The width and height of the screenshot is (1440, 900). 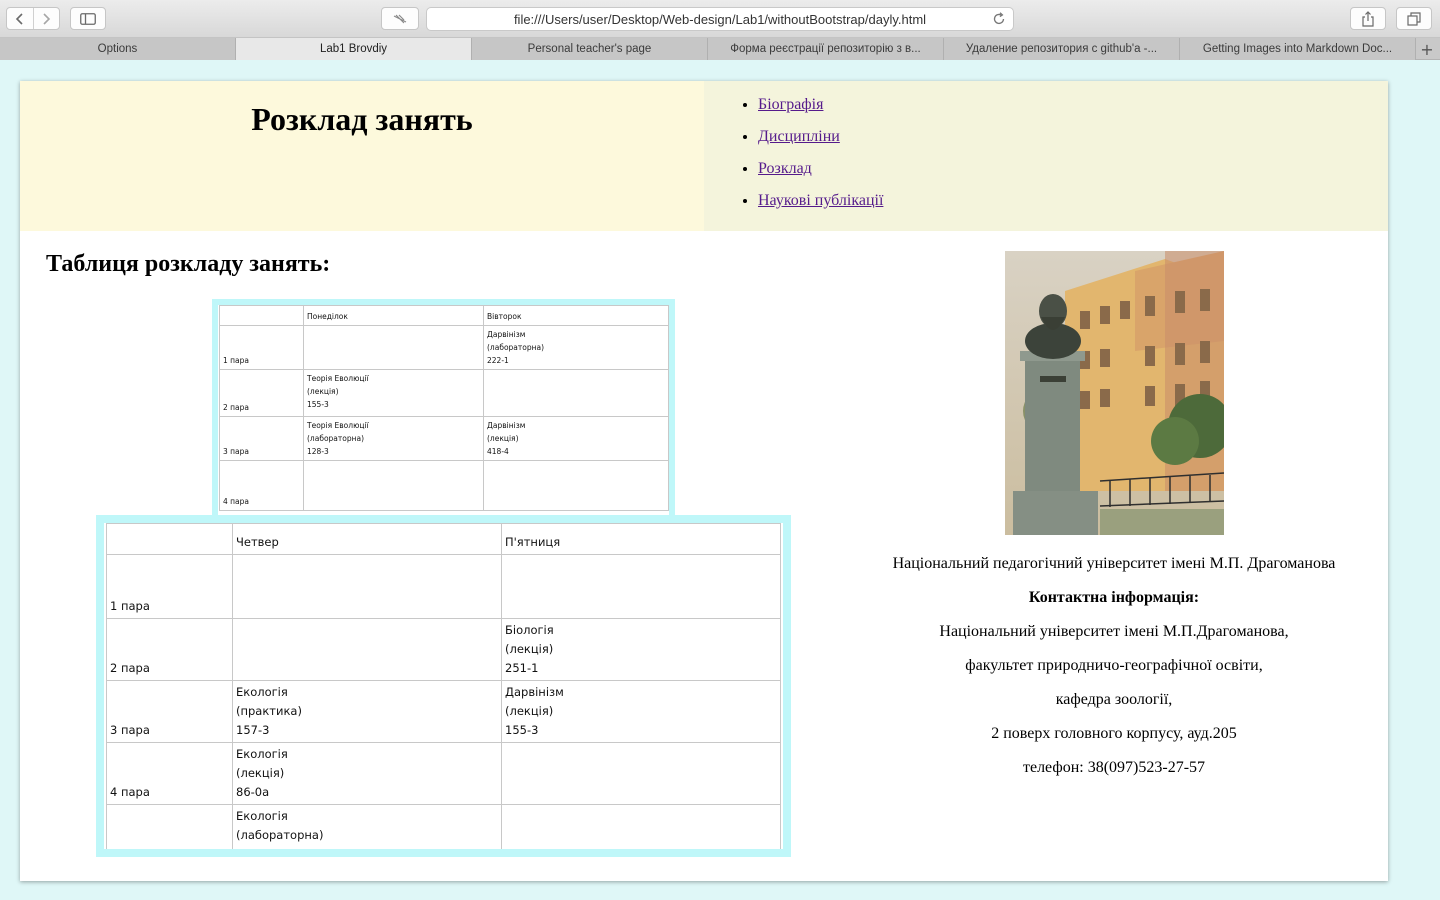 I want to click on reader-button, so click(x=400, y=18).